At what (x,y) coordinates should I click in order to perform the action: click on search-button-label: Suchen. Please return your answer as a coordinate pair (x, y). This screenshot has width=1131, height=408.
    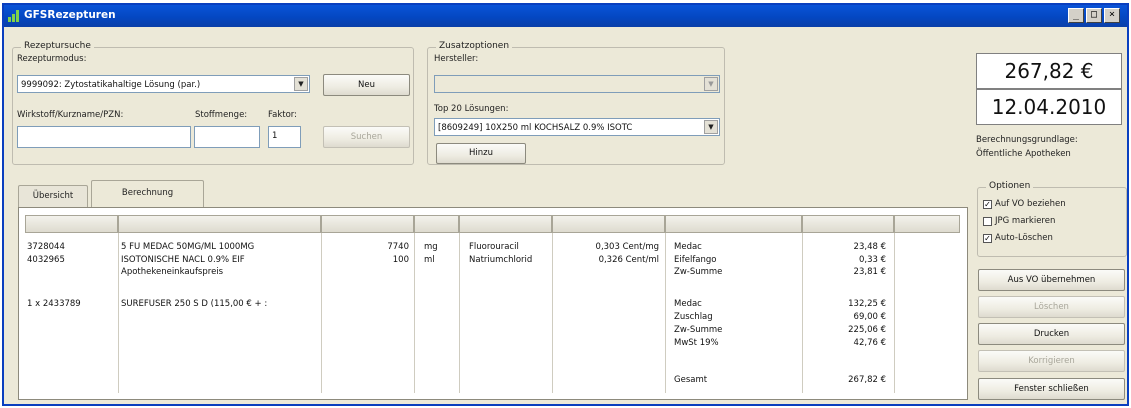
    Looking at the image, I should click on (366, 137).